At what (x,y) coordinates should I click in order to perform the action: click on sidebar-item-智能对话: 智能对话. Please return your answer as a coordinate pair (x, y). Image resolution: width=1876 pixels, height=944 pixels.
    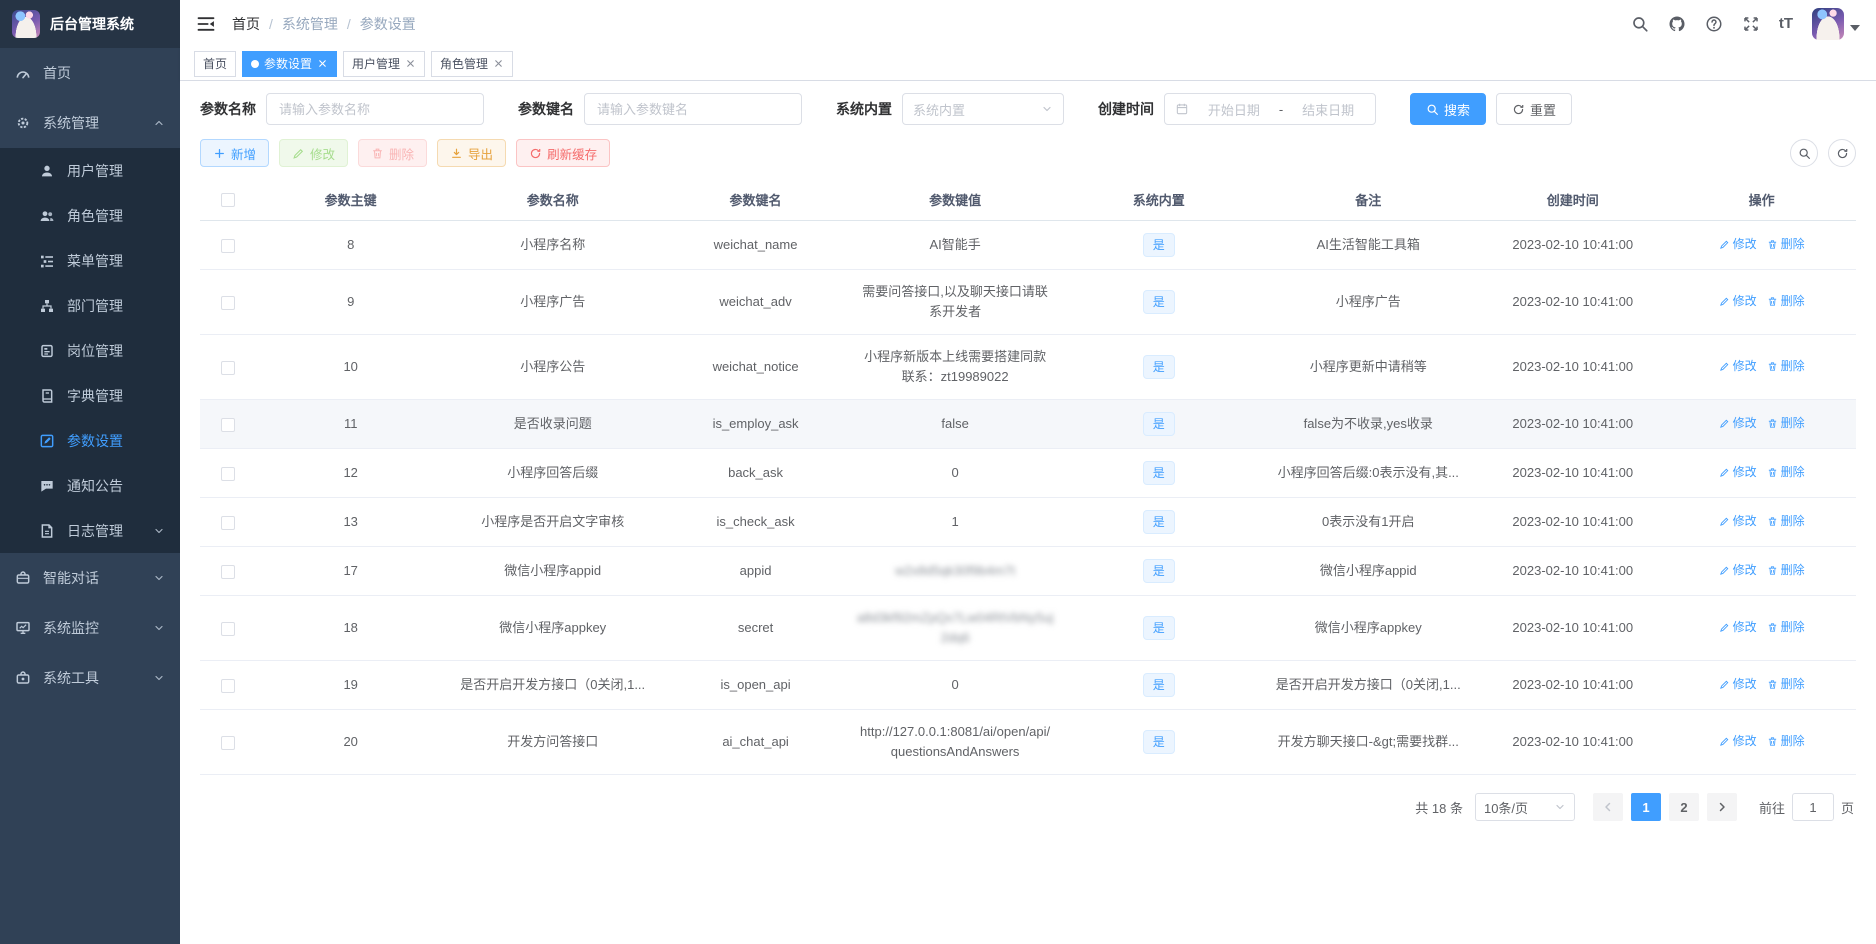
    Looking at the image, I should click on (90, 578).